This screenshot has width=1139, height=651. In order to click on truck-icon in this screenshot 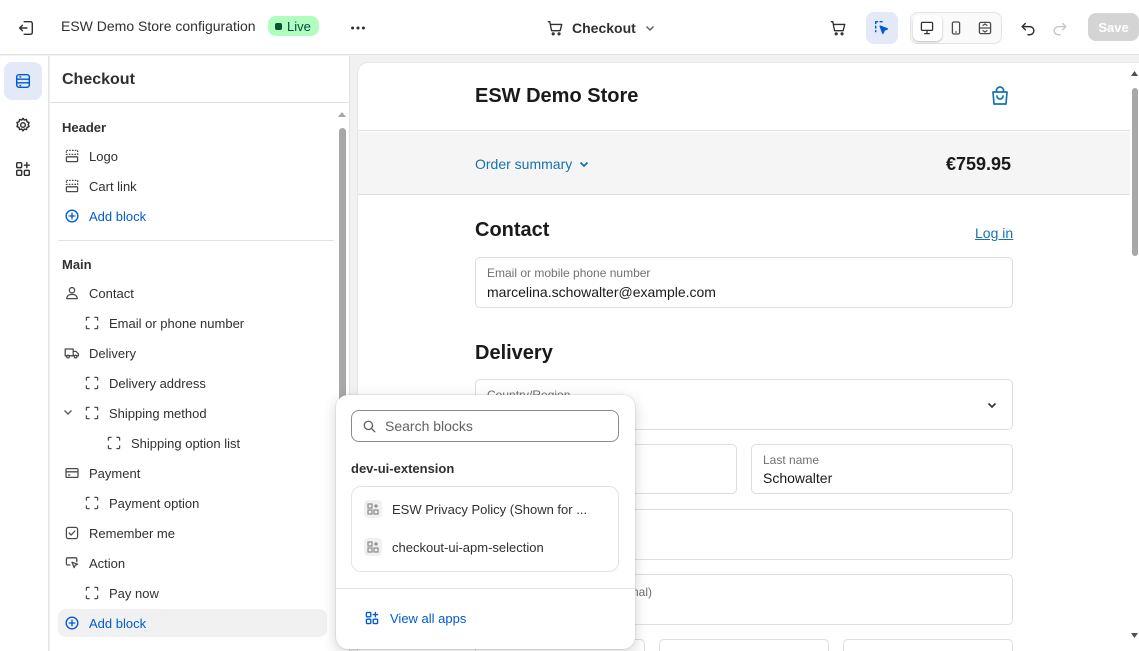, I will do `click(72, 353)`.